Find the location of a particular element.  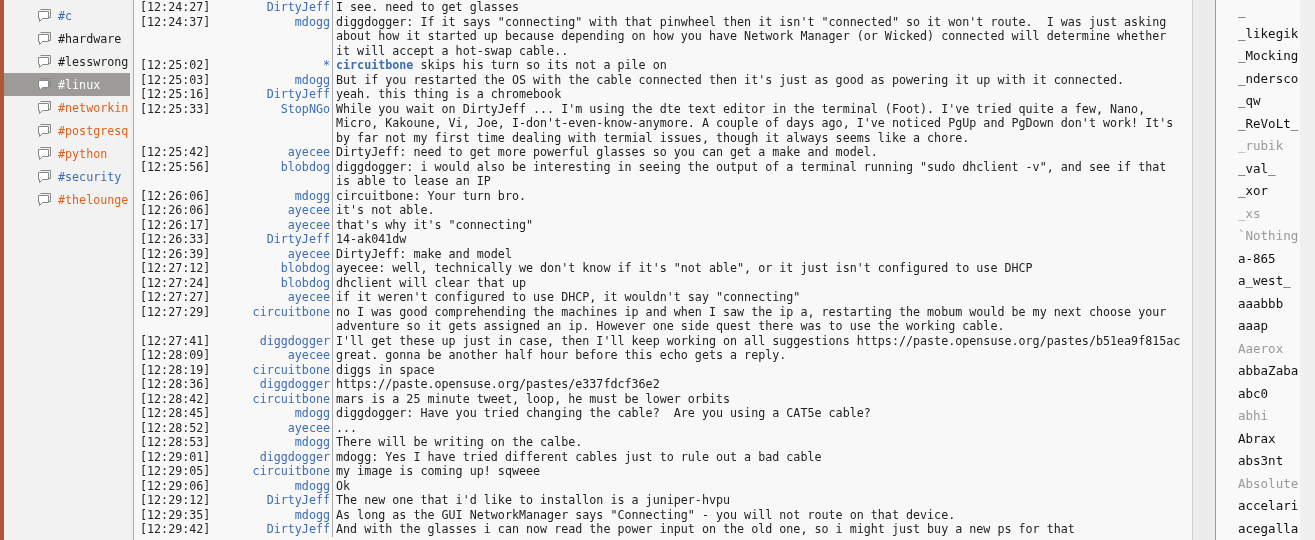

chat-message: my image is coming up! sqweee is located at coordinates (438, 471).